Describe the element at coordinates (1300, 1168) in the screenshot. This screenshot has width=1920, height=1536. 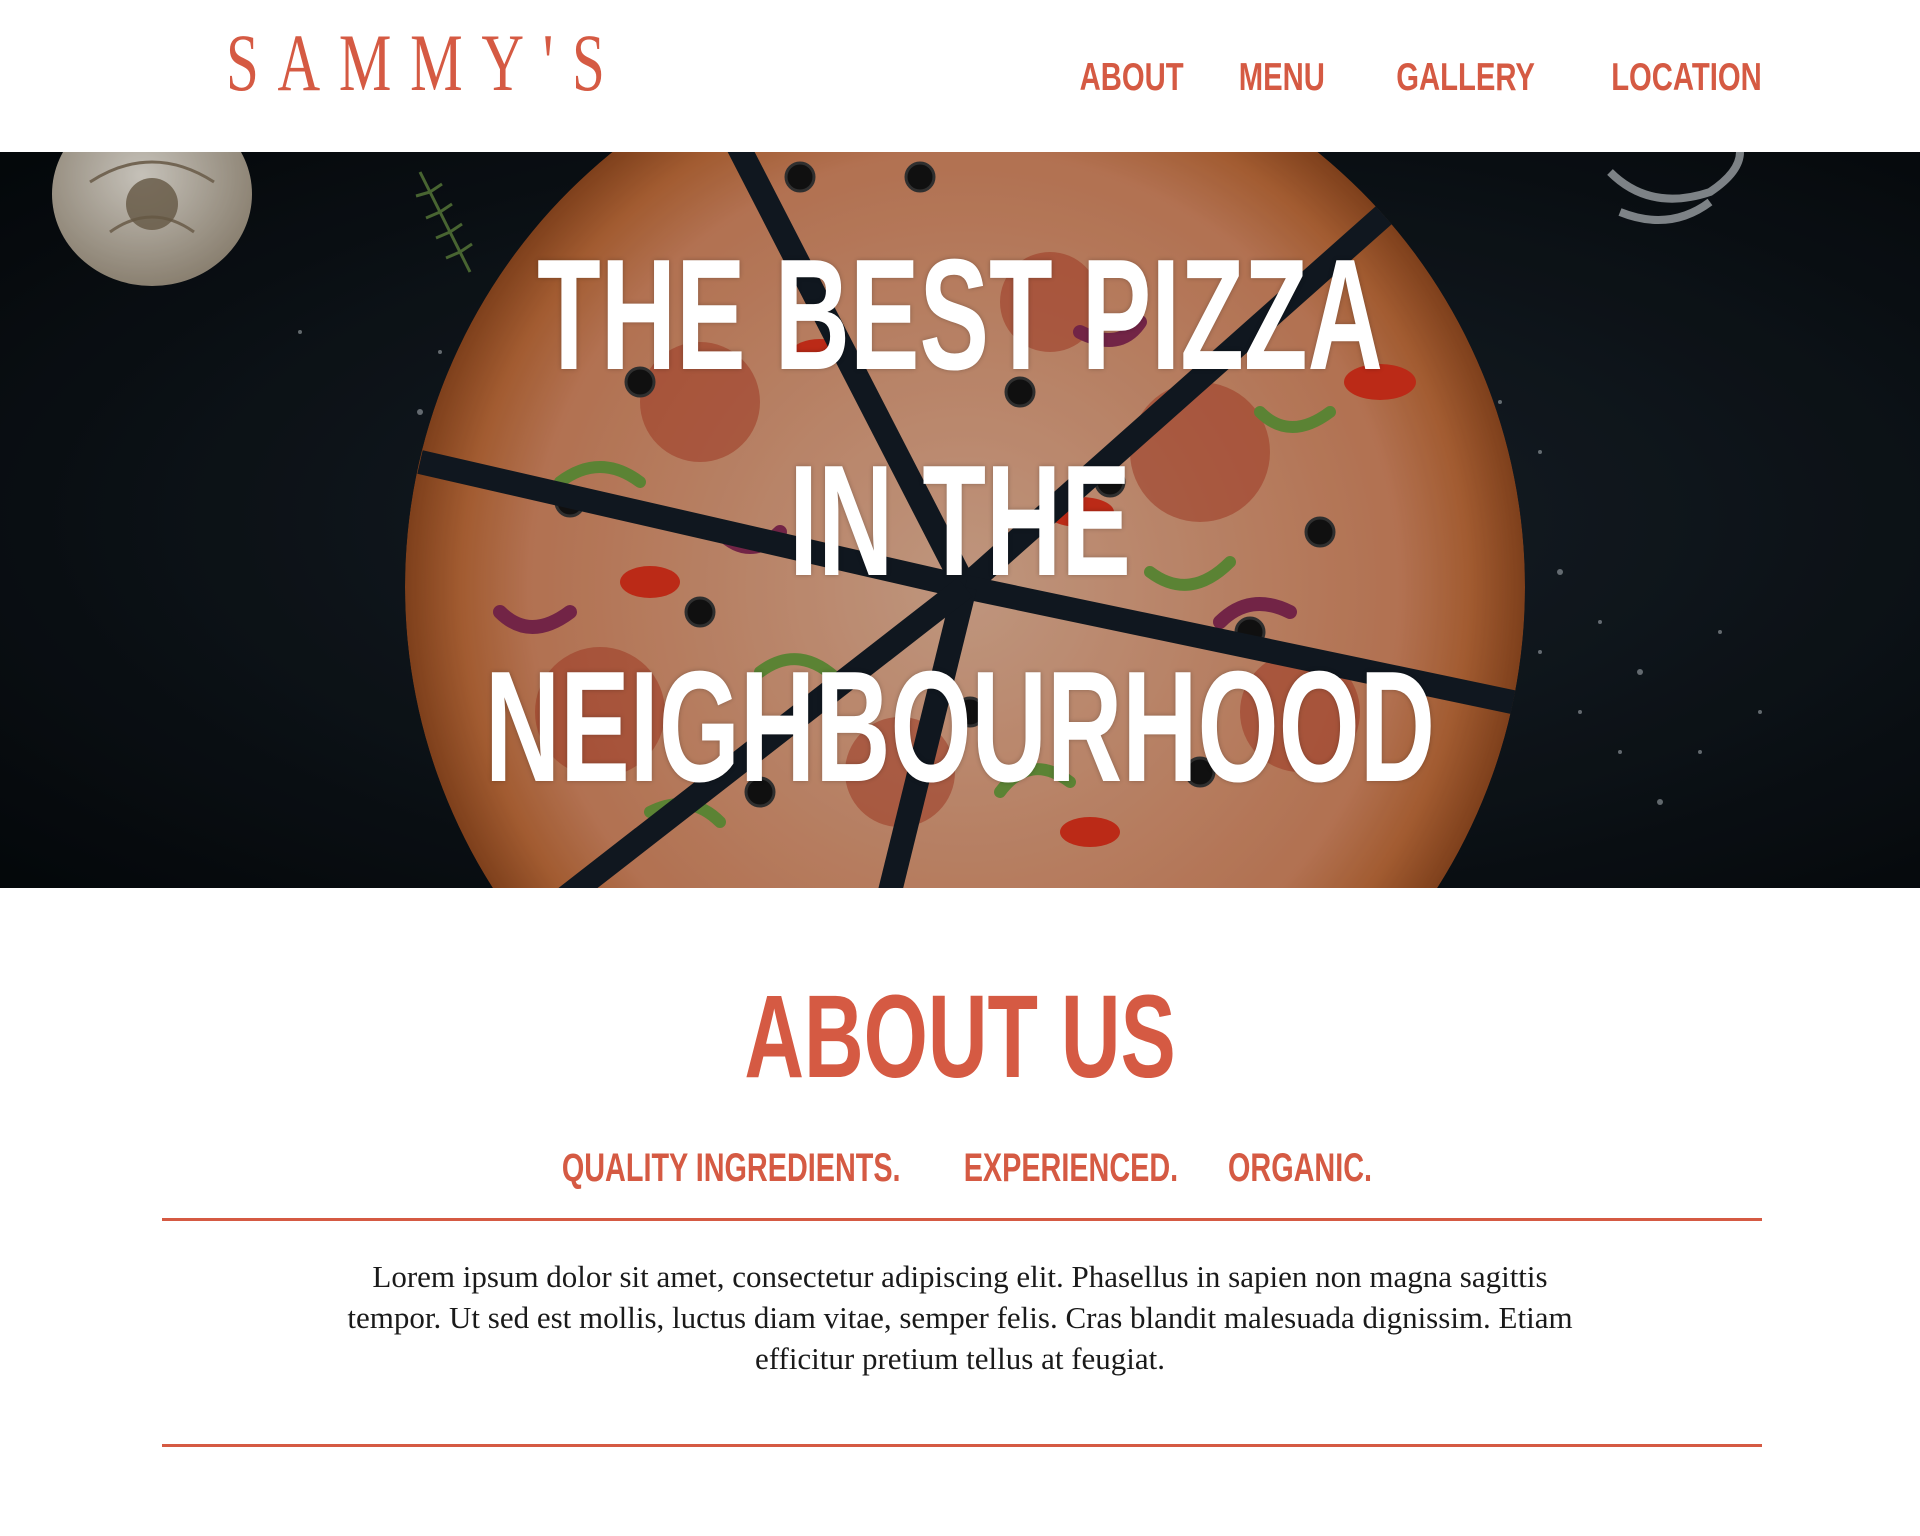
I see `about-tag-organic: ORGANIC.` at that location.